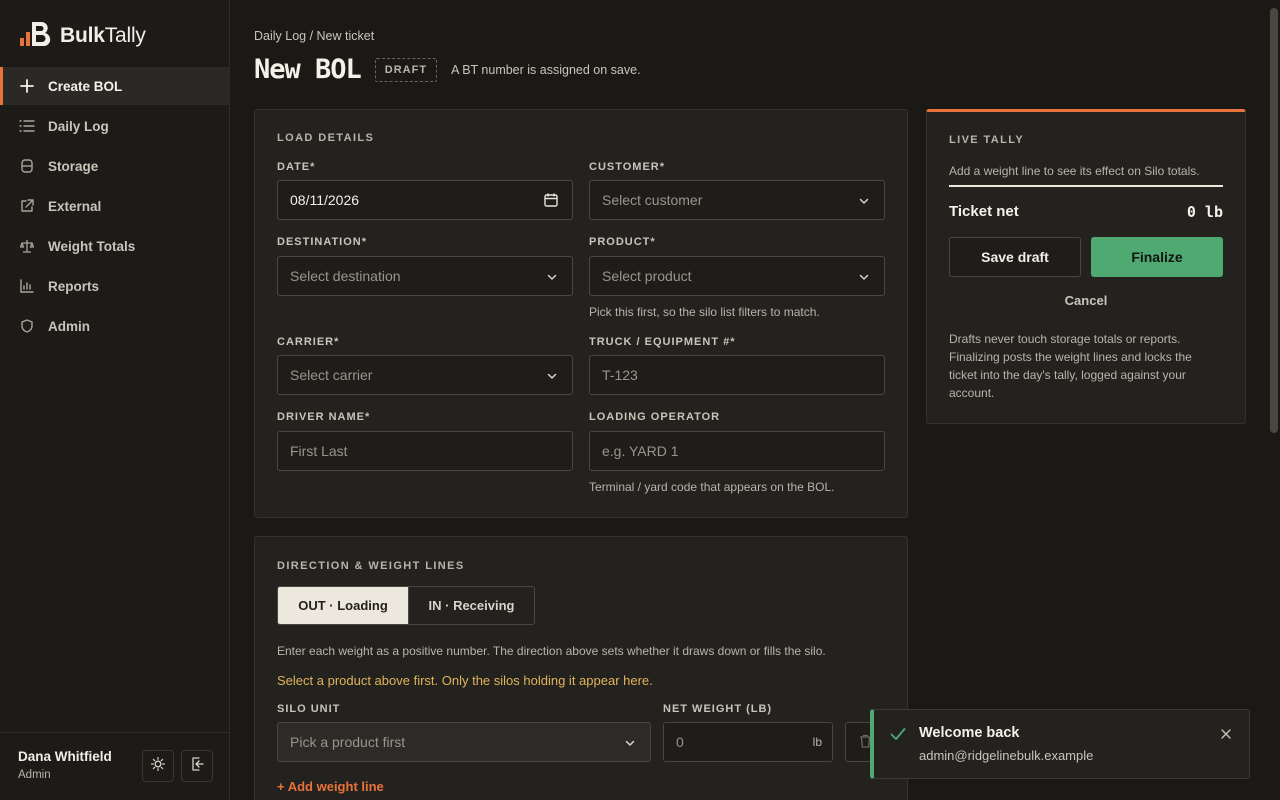 Image resolution: width=1280 pixels, height=800 pixels. What do you see at coordinates (425, 200) in the screenshot?
I see `date-field: 08/11/2026` at bounding box center [425, 200].